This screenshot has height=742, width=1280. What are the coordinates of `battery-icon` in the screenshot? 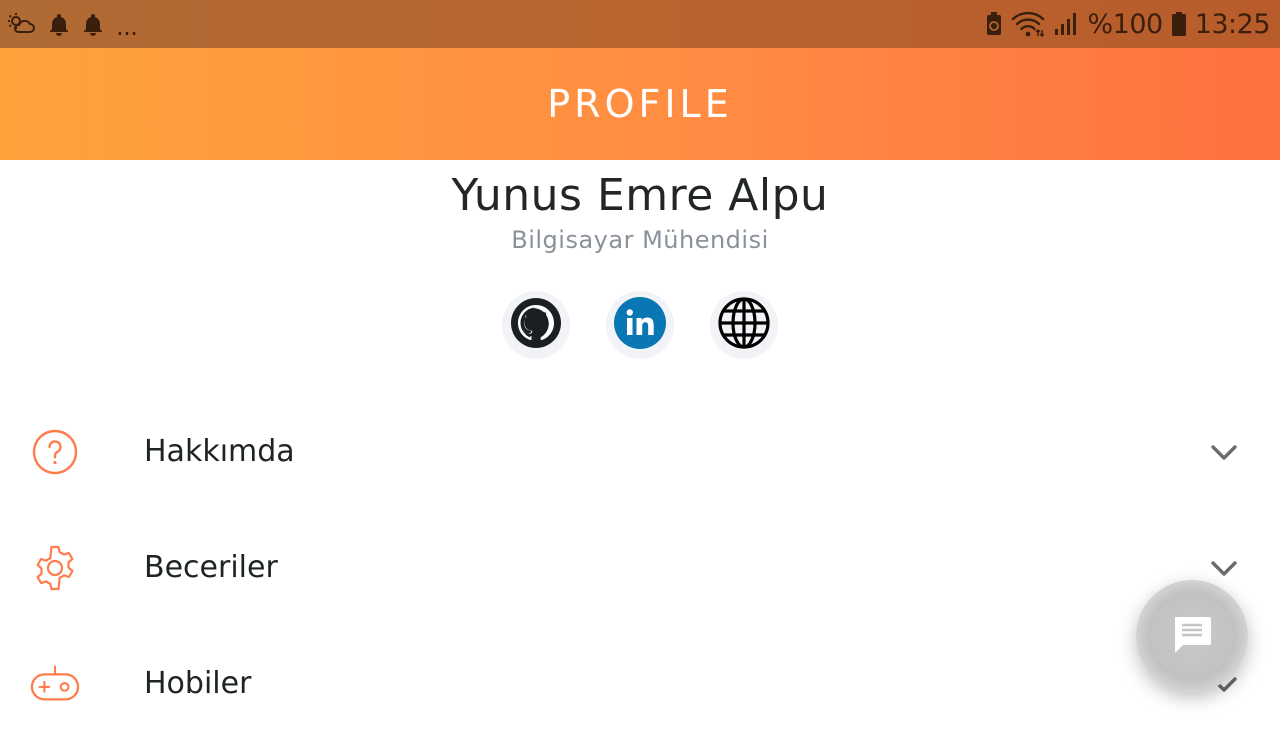 It's located at (1179, 24).